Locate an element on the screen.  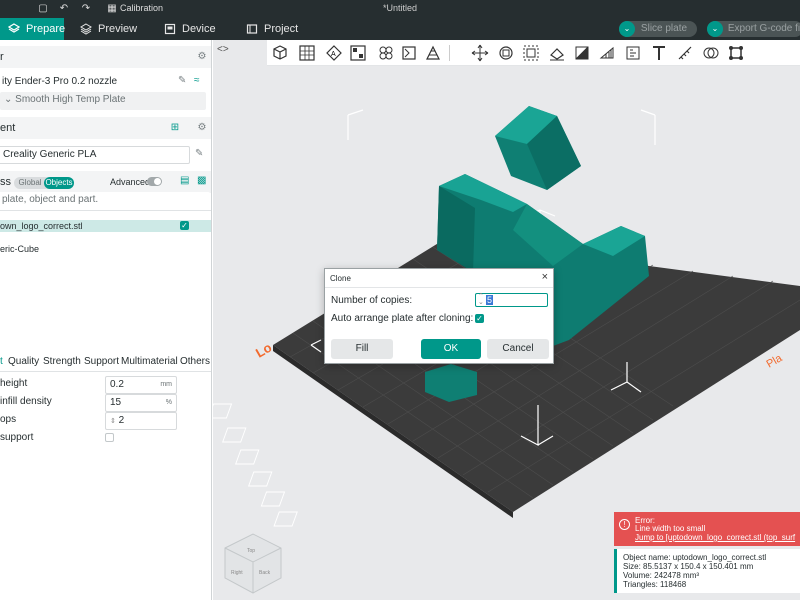
printer-name: ity Ender-3 Pro 0.2 nozzle is located at coordinates (60, 81).